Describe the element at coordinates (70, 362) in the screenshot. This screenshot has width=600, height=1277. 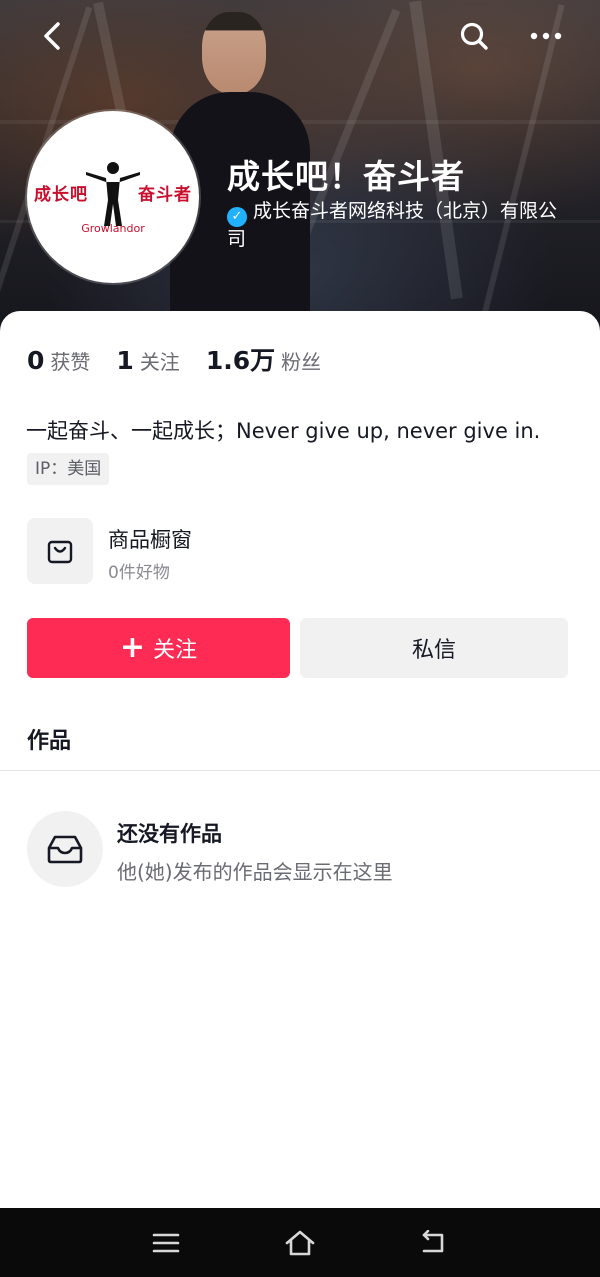
I see `stat-likes-label: 获赞` at that location.